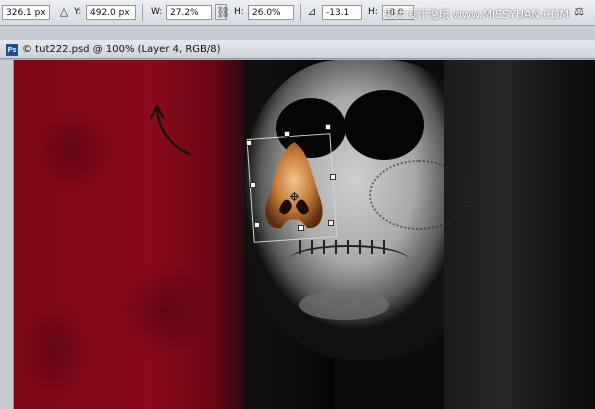  I want to click on height-label: H:, so click(239, 12).